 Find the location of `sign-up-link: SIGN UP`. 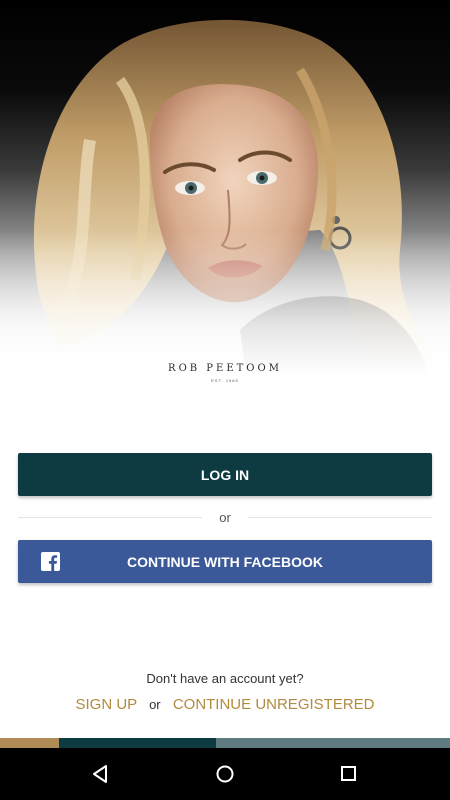

sign-up-link: SIGN UP is located at coordinates (106, 704).